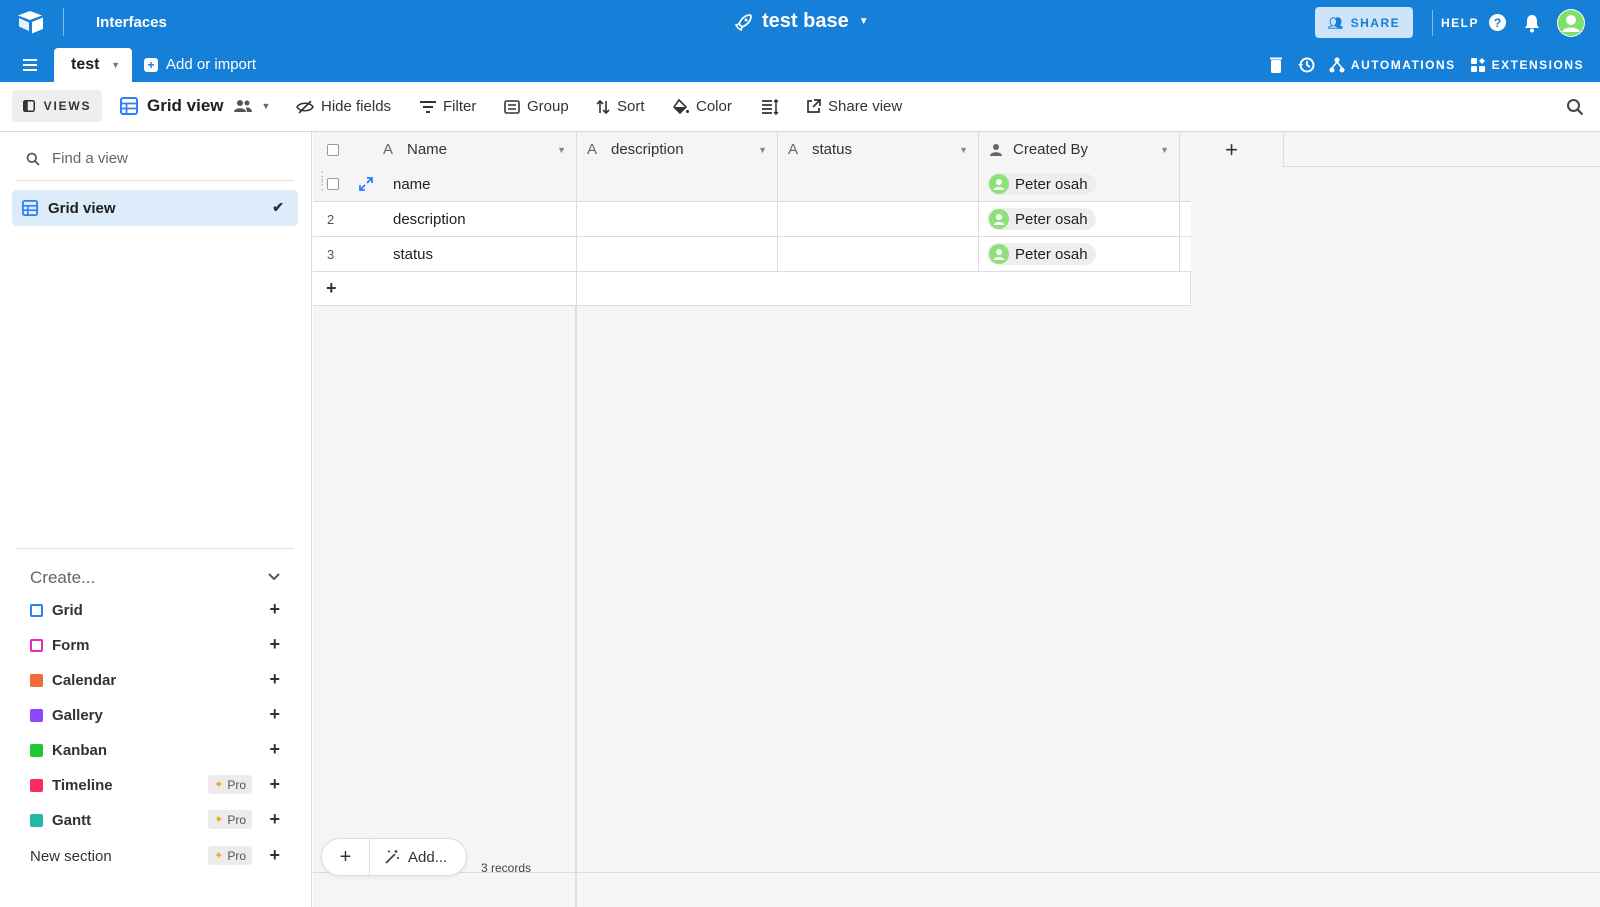  I want to click on airtable-logo, so click(31, 22).